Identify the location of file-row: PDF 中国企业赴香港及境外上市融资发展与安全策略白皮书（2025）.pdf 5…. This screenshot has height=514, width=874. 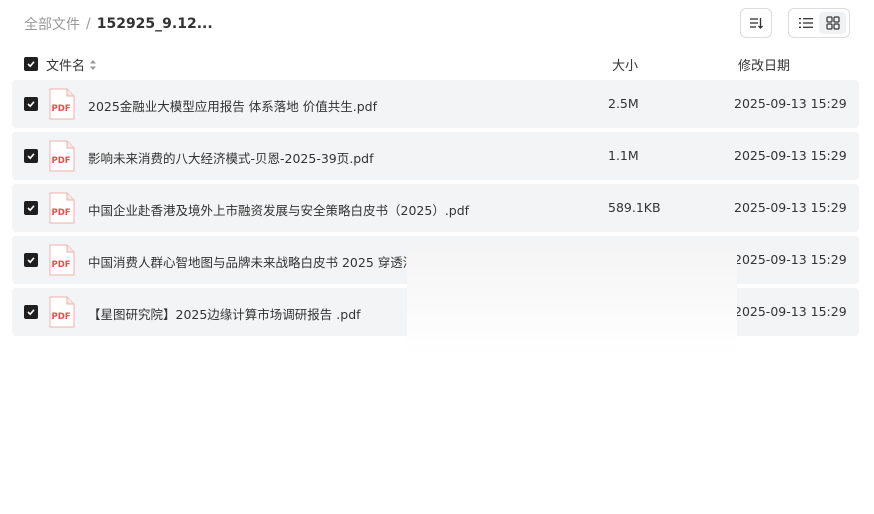
(435, 208).